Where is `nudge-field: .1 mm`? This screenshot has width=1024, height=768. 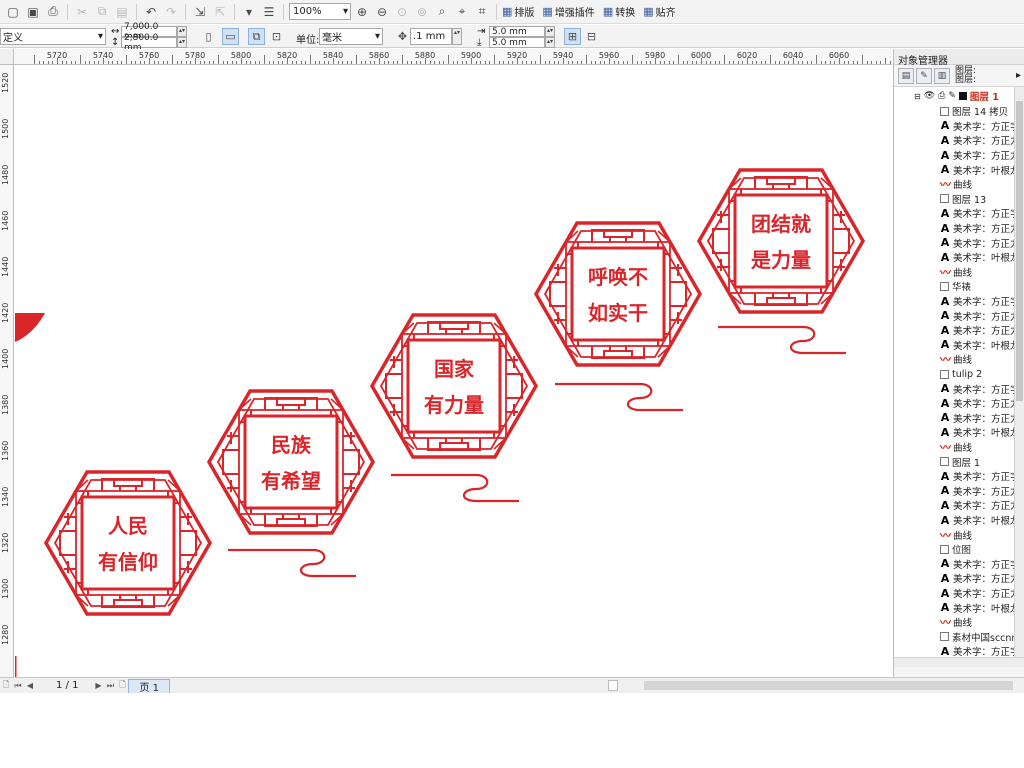
nudge-field: .1 mm is located at coordinates (431, 36).